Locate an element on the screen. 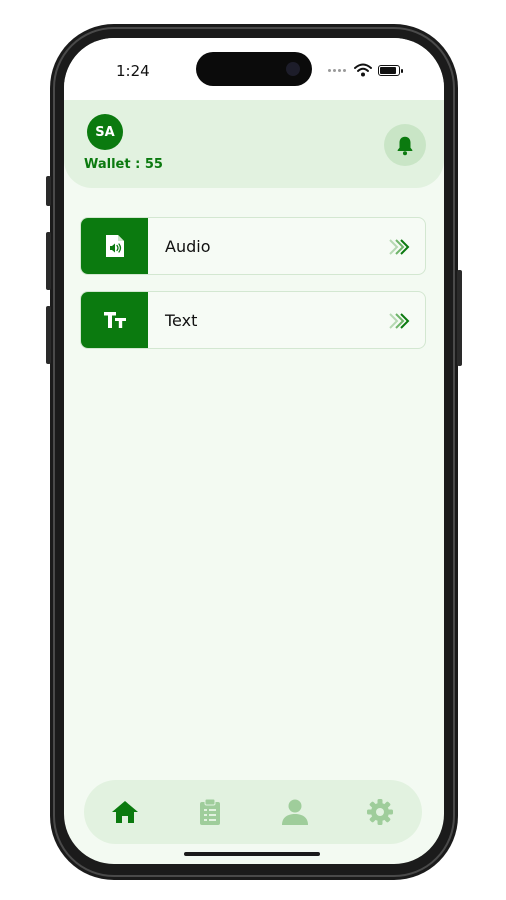 Image resolution: width=506 pixels, height=900 pixels. text-format-icon is located at coordinates (114, 320).